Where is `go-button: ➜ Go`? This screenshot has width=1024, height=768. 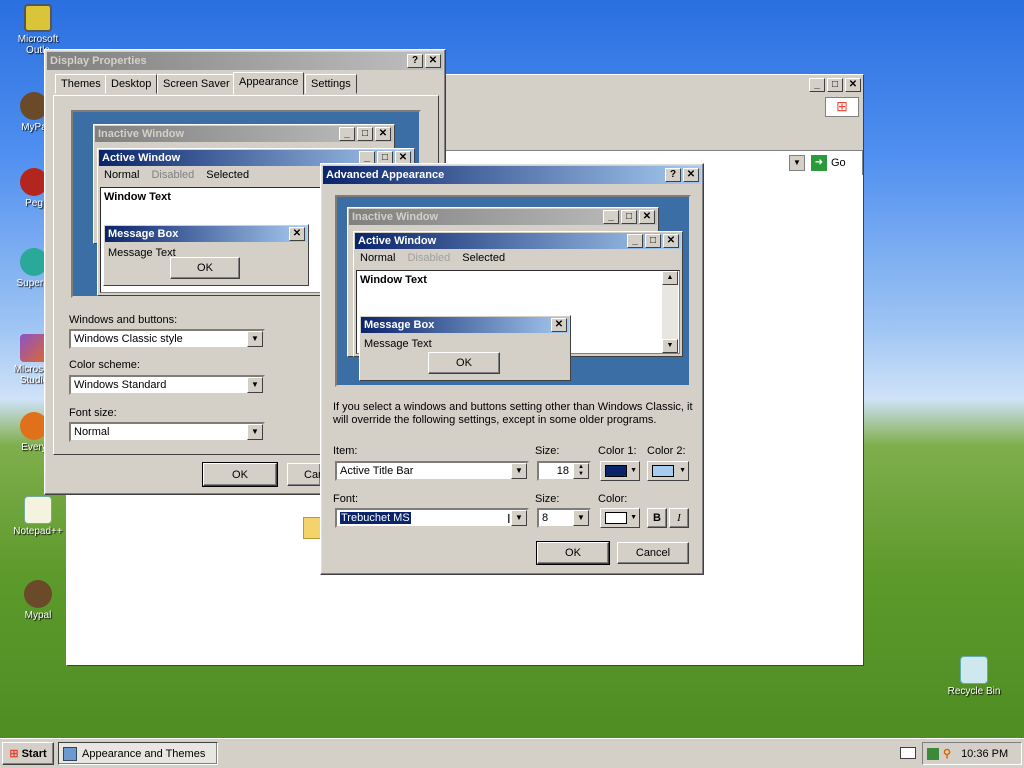
go-button: ➜ Go is located at coordinates (836, 163).